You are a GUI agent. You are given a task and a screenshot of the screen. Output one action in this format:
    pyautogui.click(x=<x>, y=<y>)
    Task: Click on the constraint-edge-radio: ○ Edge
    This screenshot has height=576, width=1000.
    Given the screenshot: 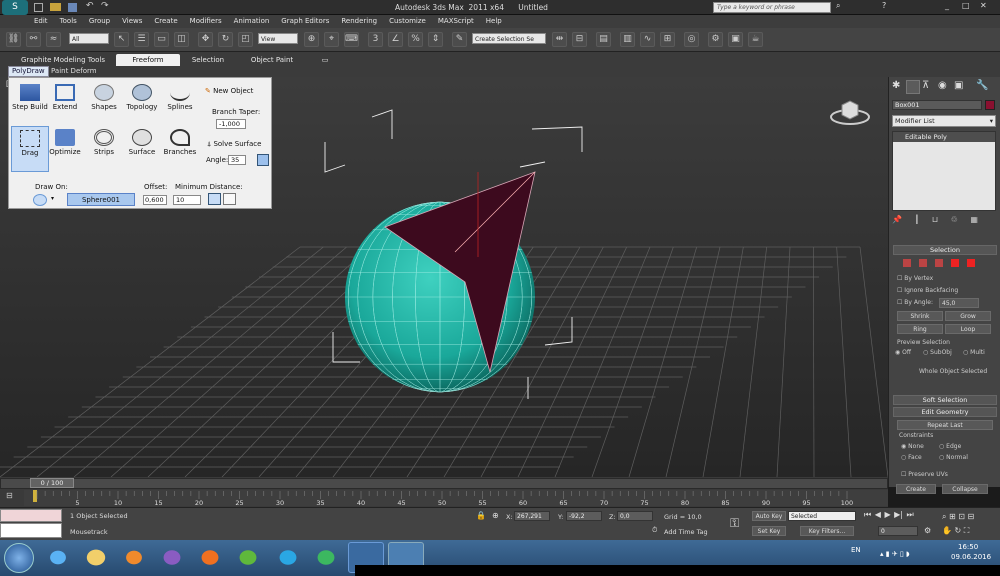 What is the action you would take?
    pyautogui.click(x=950, y=446)
    